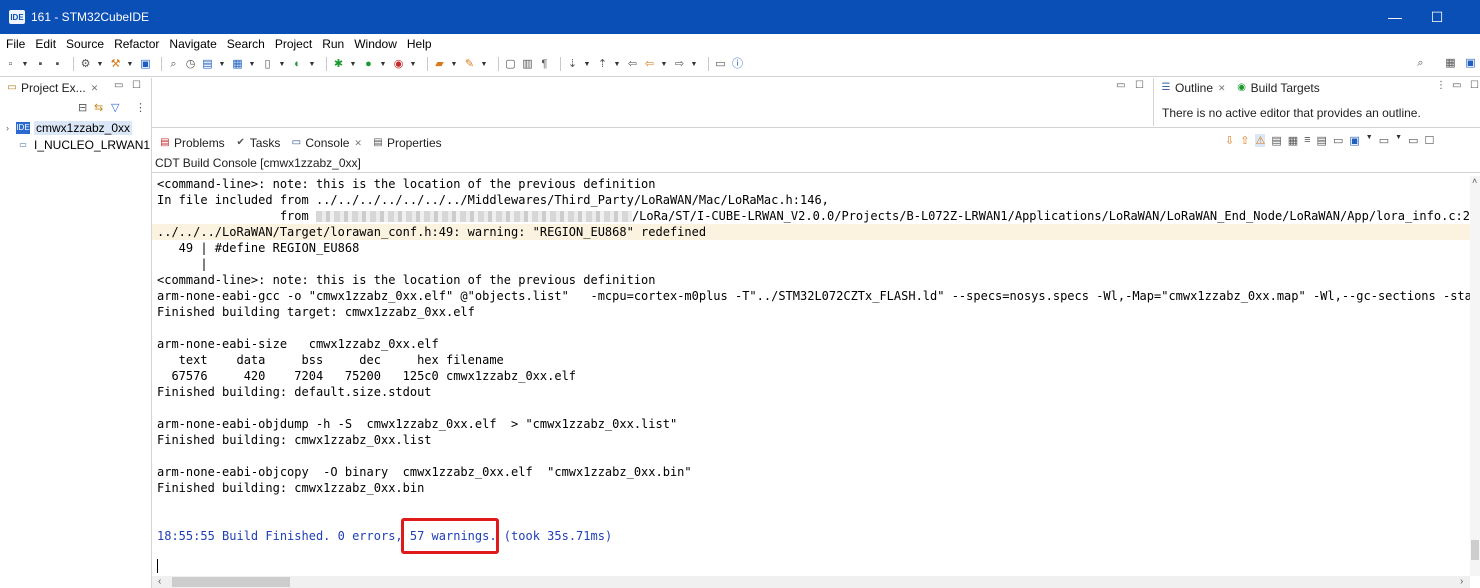 This screenshot has width=1480, height=588. I want to click on scroll-right-icon: ›, so click(1461, 581).